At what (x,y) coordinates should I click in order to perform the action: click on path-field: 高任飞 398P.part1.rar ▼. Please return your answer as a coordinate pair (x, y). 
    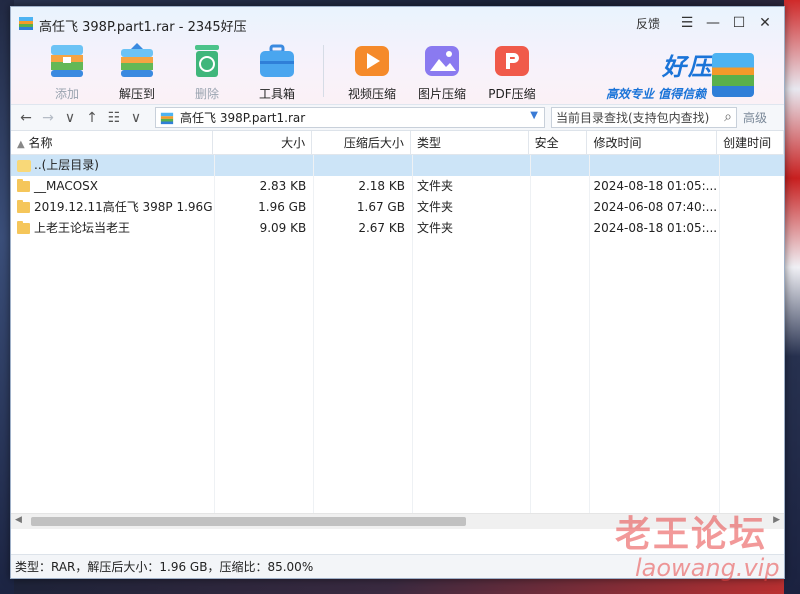
    Looking at the image, I should click on (350, 117).